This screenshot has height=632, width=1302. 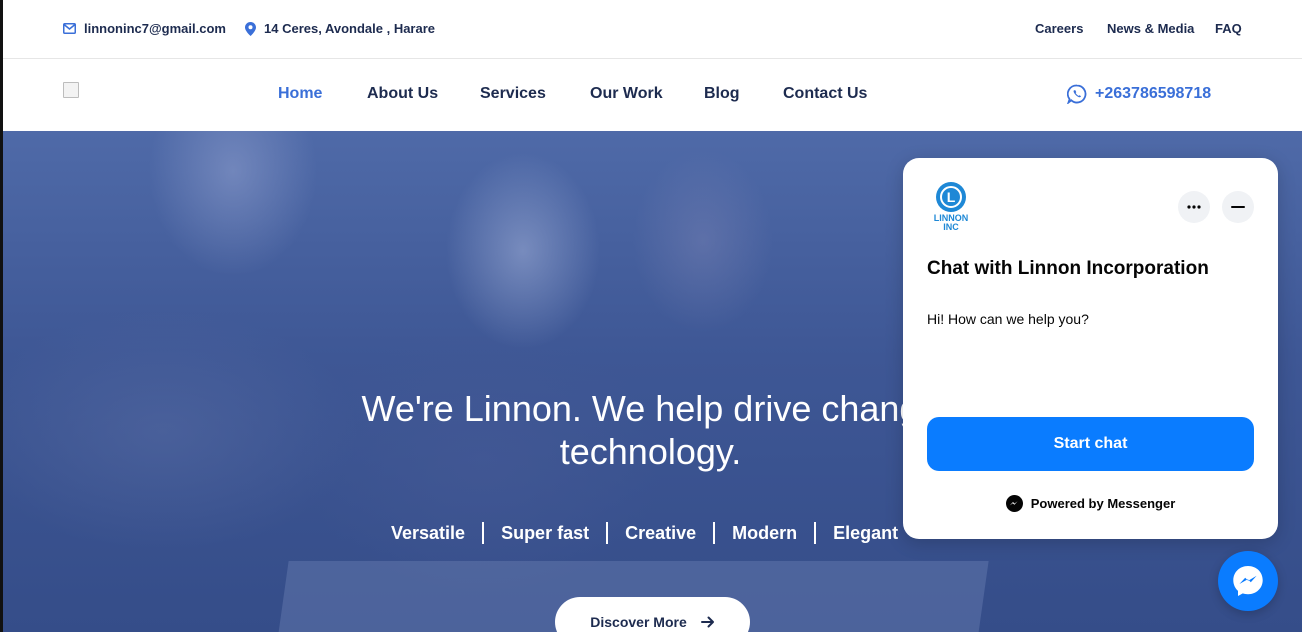 I want to click on discover-more-button: Discover More, so click(x=652, y=614).